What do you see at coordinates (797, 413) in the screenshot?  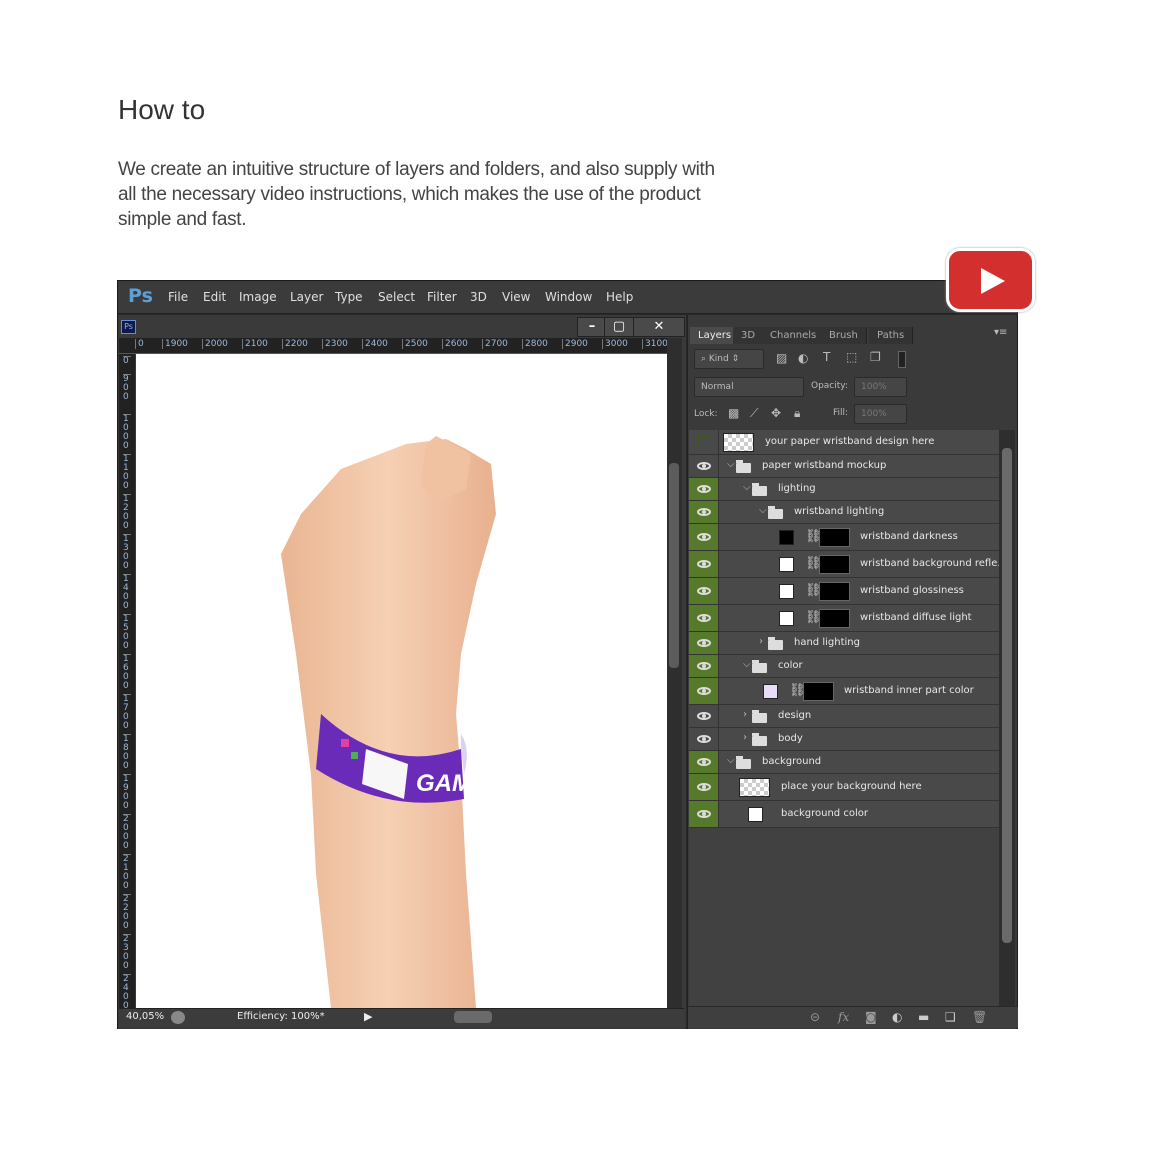 I see `lock-all-icon: 🔒︎` at bounding box center [797, 413].